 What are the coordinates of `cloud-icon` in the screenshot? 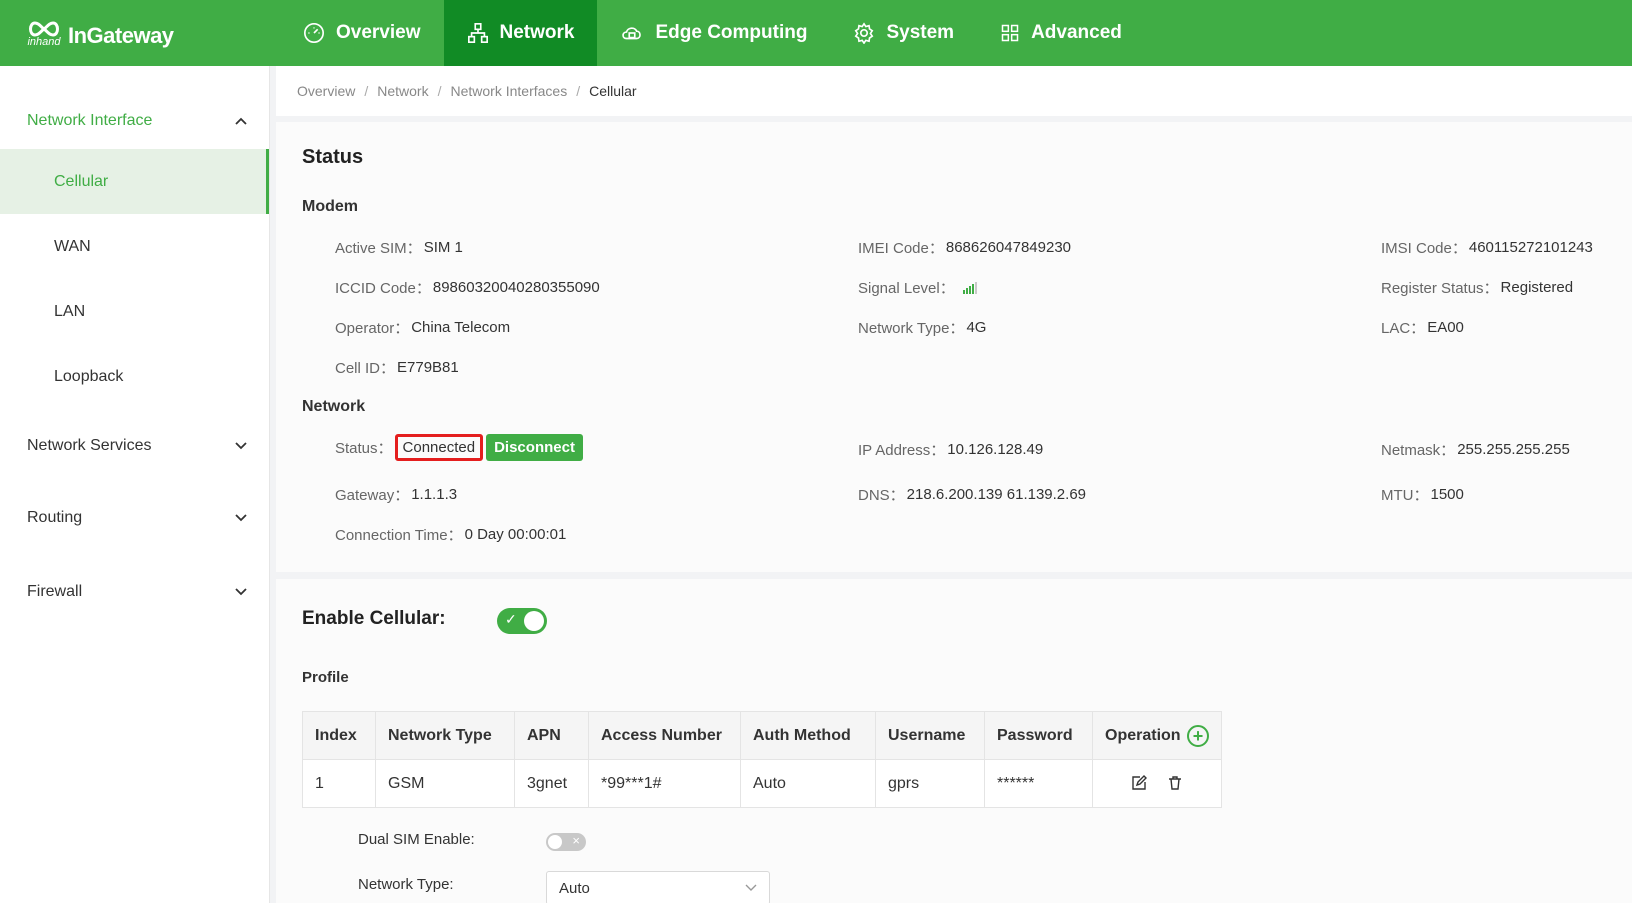 It's located at (632, 33).